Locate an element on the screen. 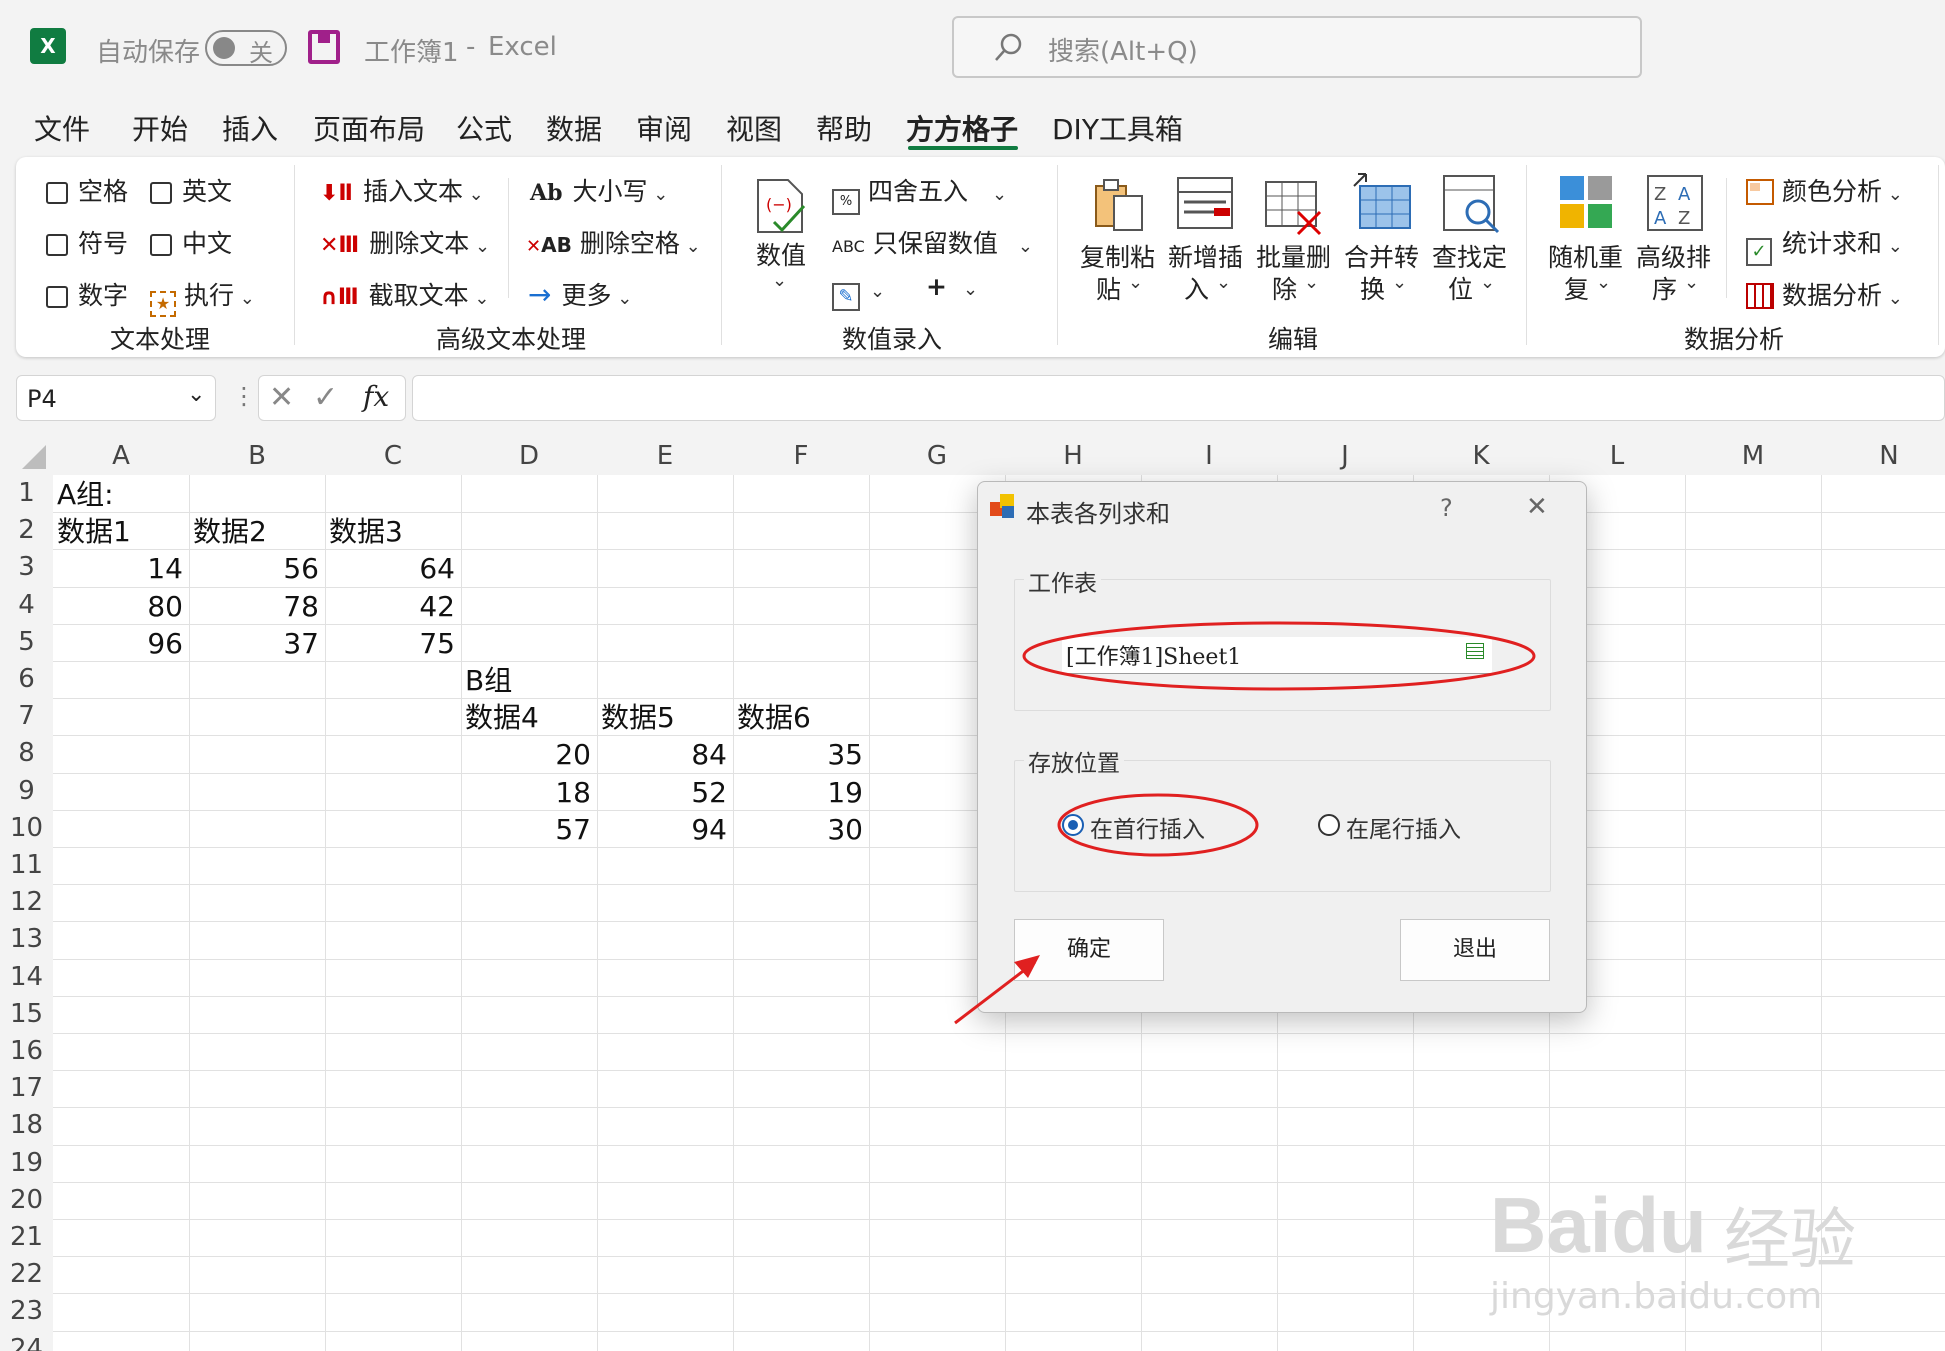 This screenshot has height=1351, width=1945. checkbox-chinese: 中文 is located at coordinates (191, 242).